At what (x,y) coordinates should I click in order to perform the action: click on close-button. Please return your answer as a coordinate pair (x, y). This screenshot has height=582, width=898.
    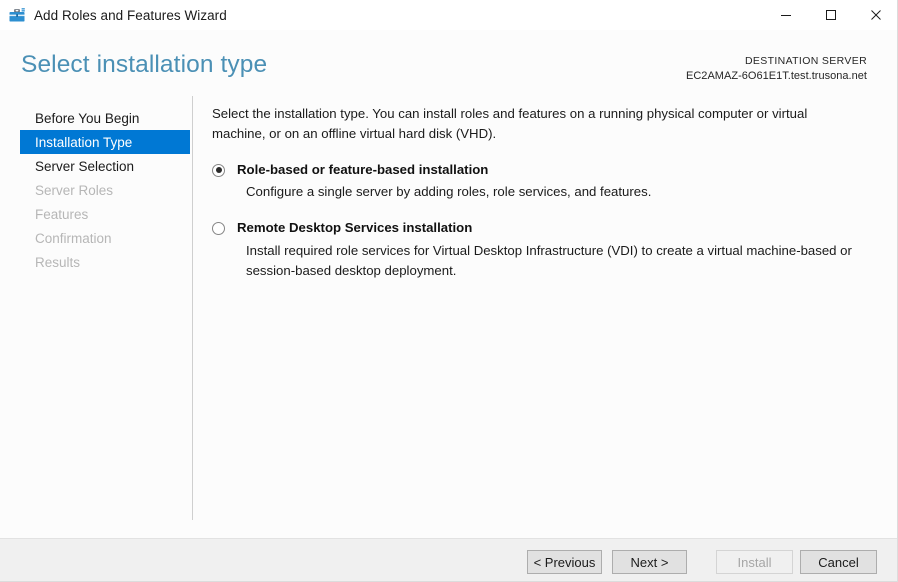
    Looking at the image, I should click on (875, 15).